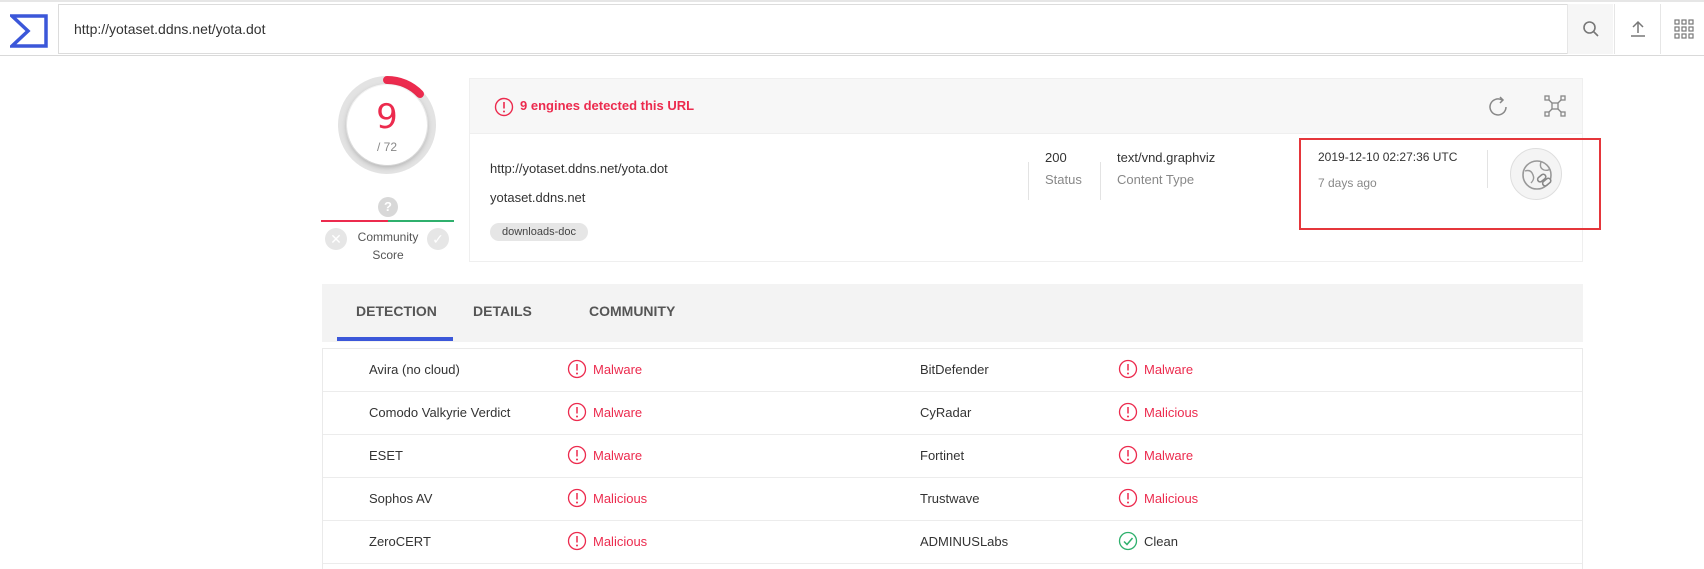 This screenshot has width=1704, height=569. Describe the element at coordinates (388, 207) in the screenshot. I see `community-score-badge: ?` at that location.